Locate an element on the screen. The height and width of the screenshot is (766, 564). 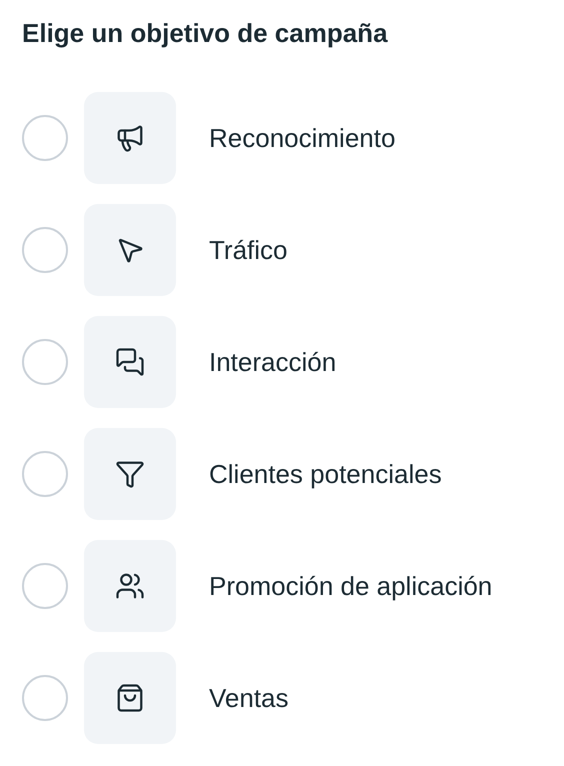
people-icon is located at coordinates (130, 586).